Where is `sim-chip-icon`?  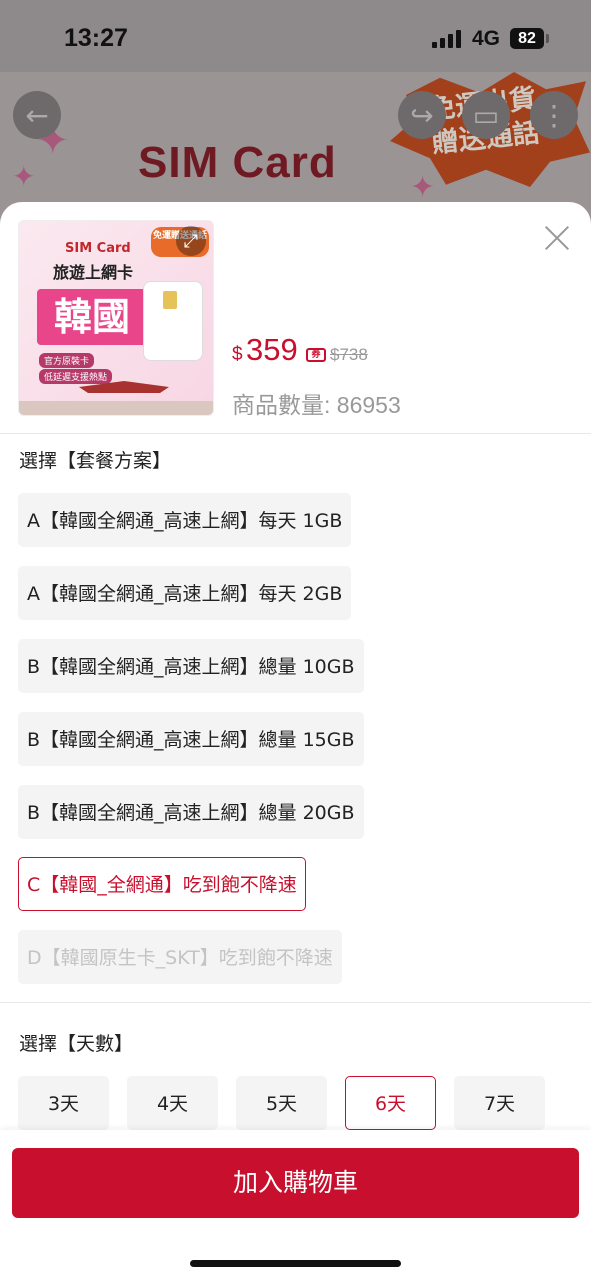 sim-chip-icon is located at coordinates (170, 300).